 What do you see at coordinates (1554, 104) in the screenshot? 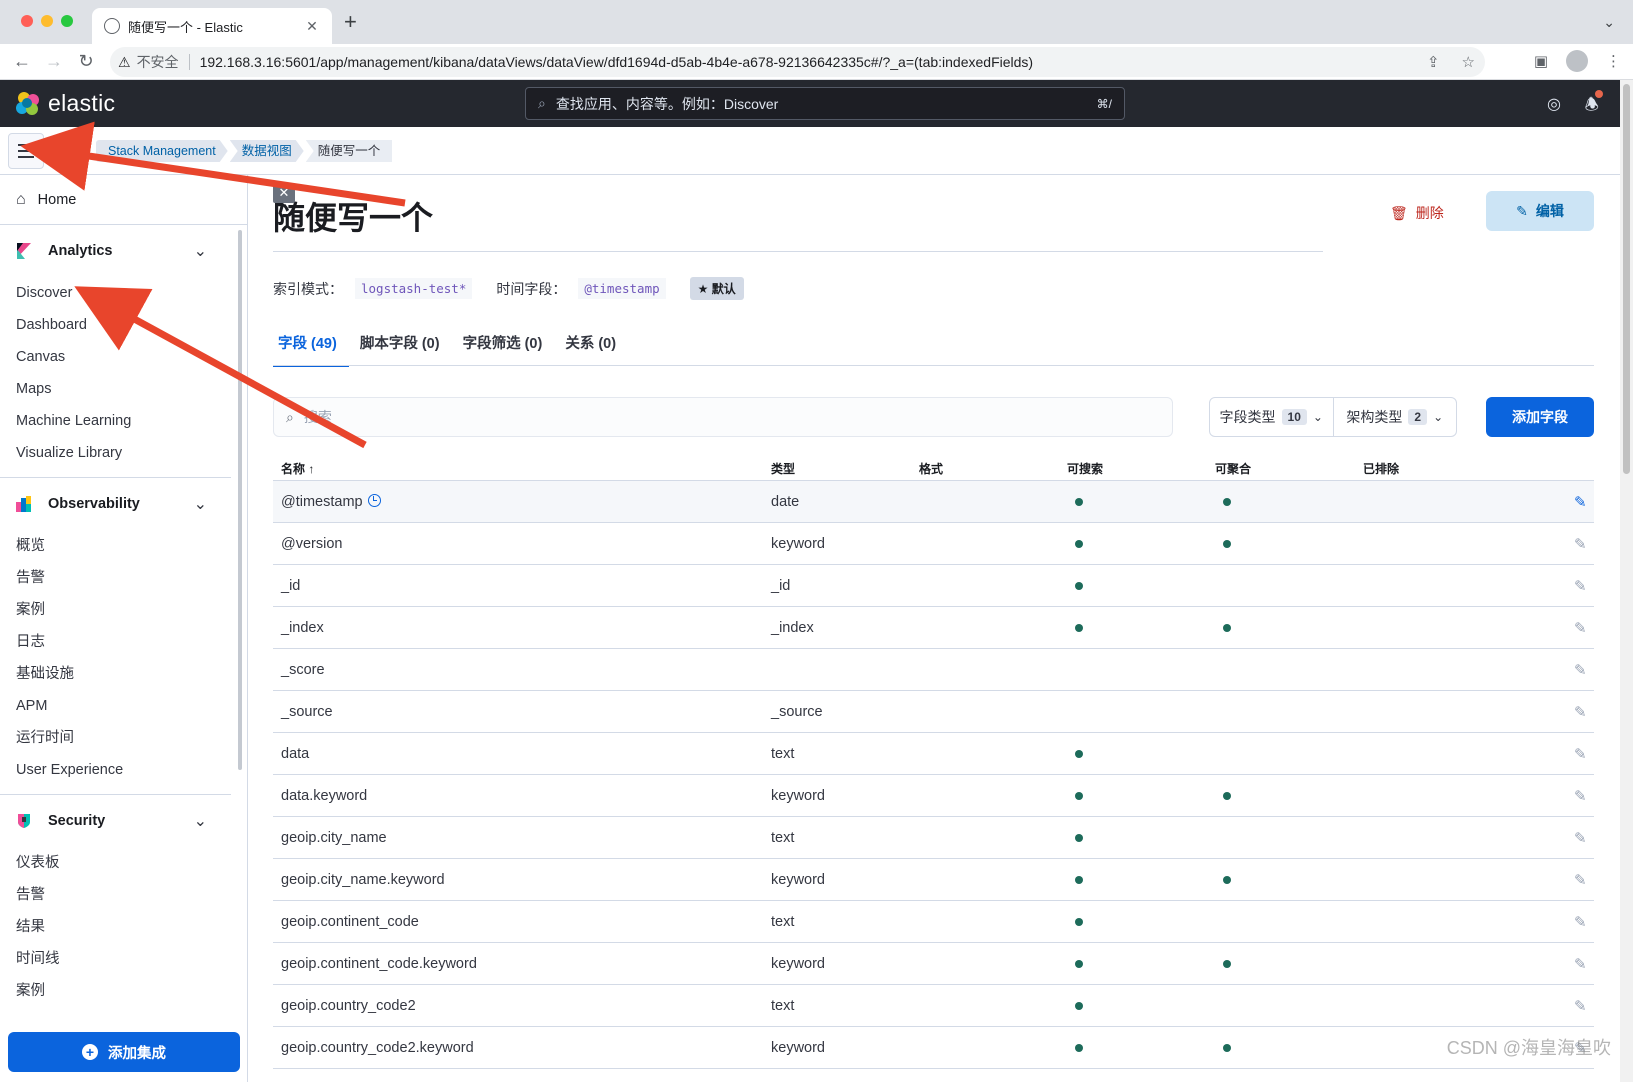
I see `help-icon: ◎` at bounding box center [1554, 104].